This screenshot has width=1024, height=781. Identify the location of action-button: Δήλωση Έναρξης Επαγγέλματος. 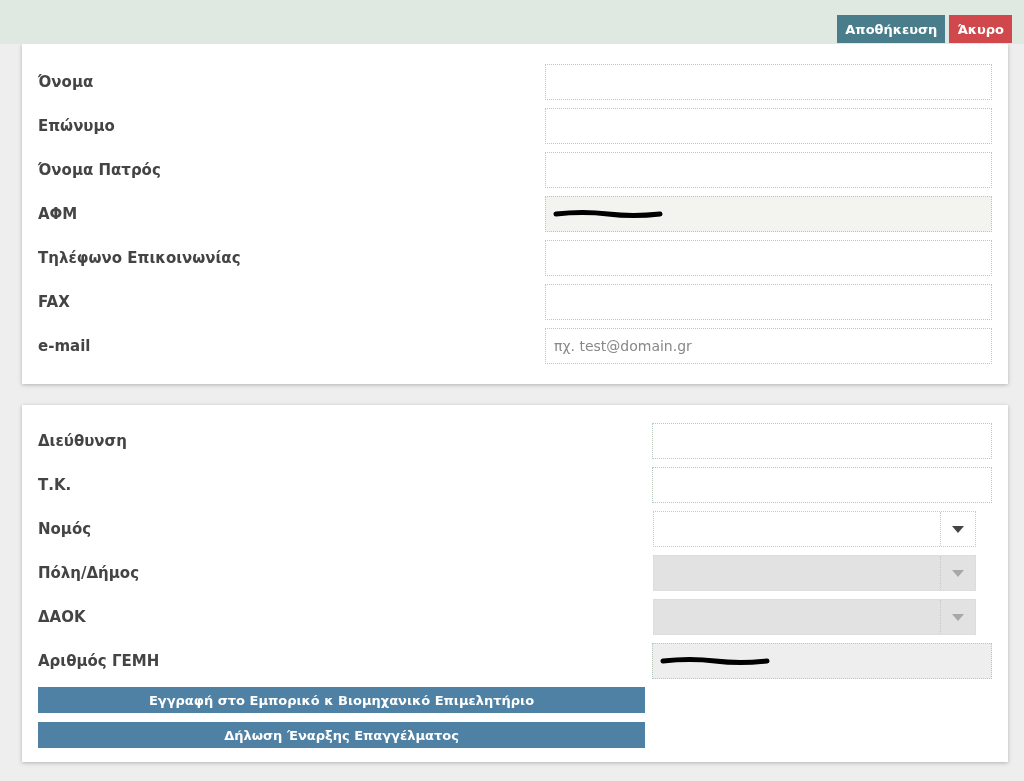
(341, 735).